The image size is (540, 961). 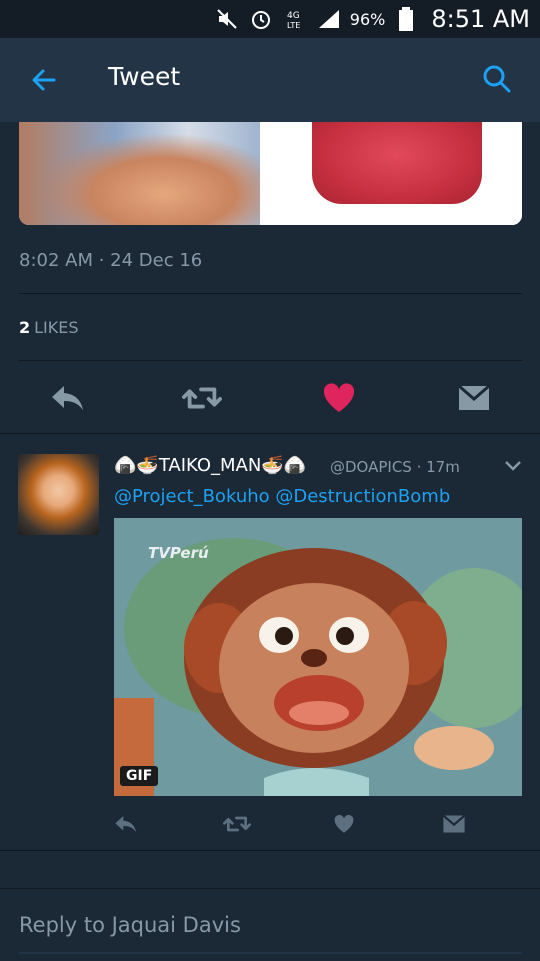 What do you see at coordinates (58, 494) in the screenshot?
I see `avatar` at bounding box center [58, 494].